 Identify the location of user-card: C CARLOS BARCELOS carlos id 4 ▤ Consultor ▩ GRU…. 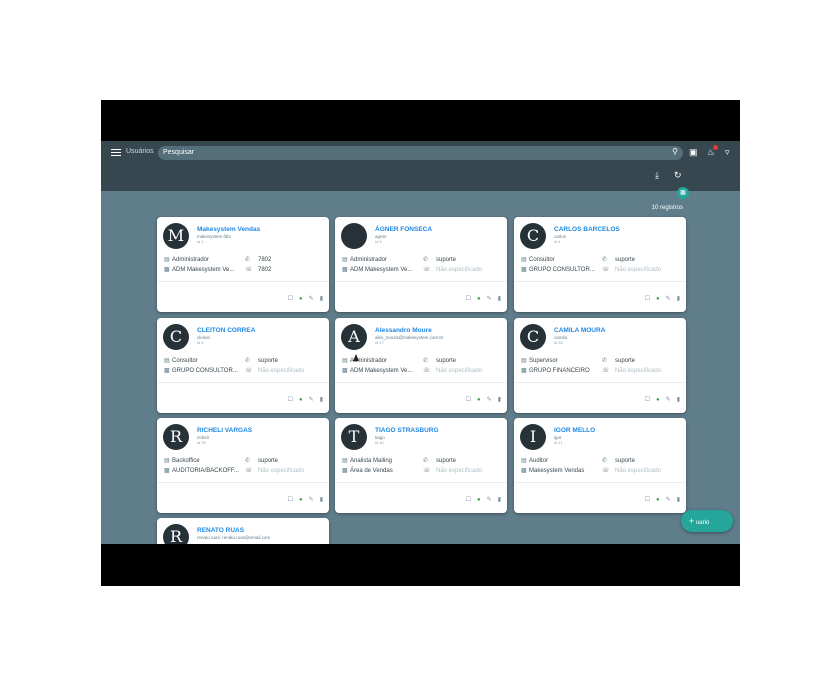
(600, 264).